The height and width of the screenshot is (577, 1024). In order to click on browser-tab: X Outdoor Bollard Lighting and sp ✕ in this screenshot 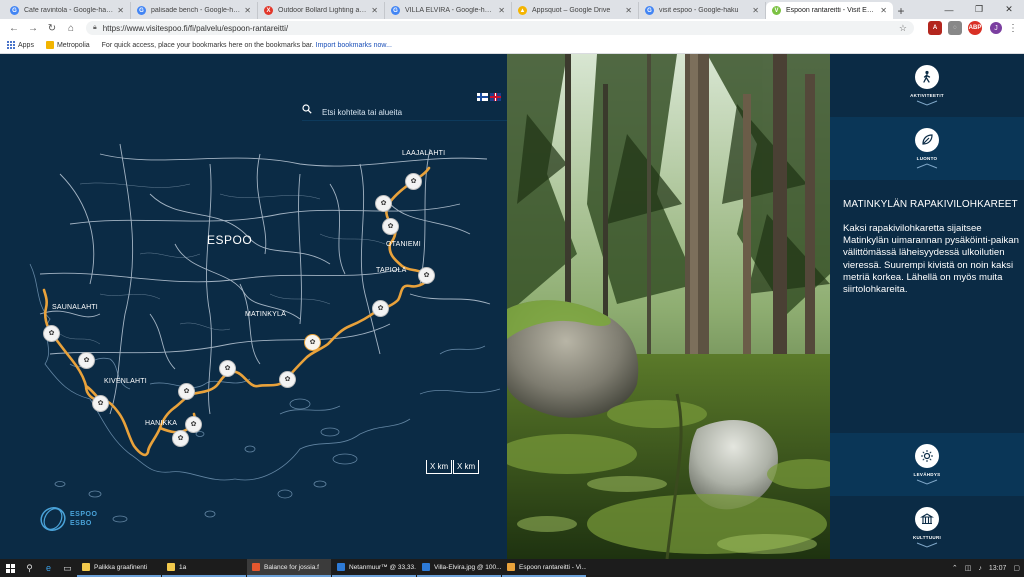, I will do `click(321, 10)`.